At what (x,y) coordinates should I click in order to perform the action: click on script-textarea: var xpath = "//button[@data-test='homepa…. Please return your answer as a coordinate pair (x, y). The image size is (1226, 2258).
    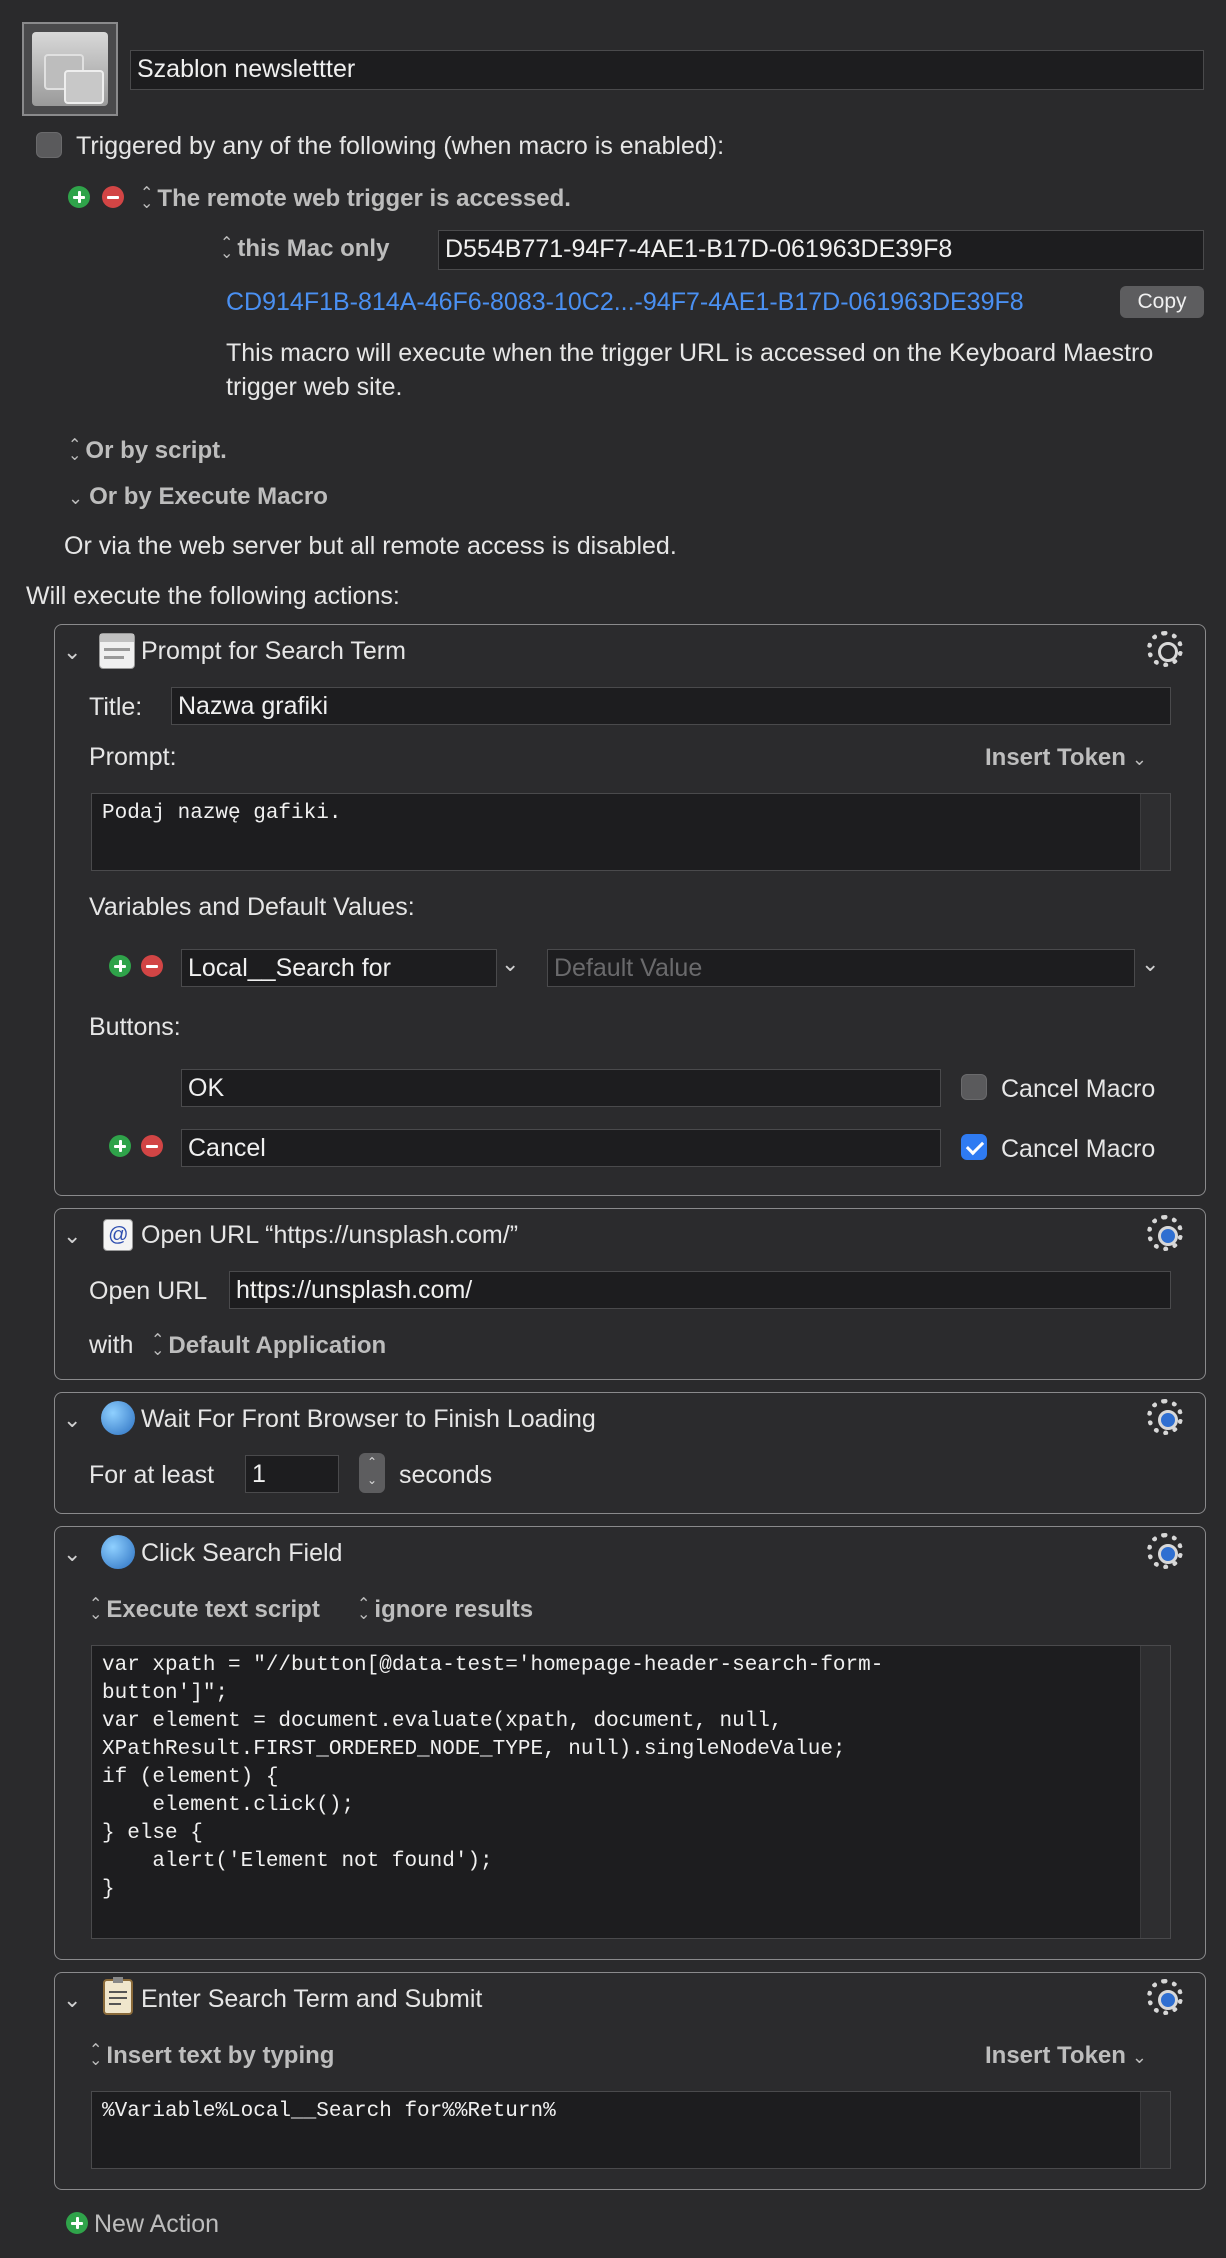
    Looking at the image, I should click on (631, 1792).